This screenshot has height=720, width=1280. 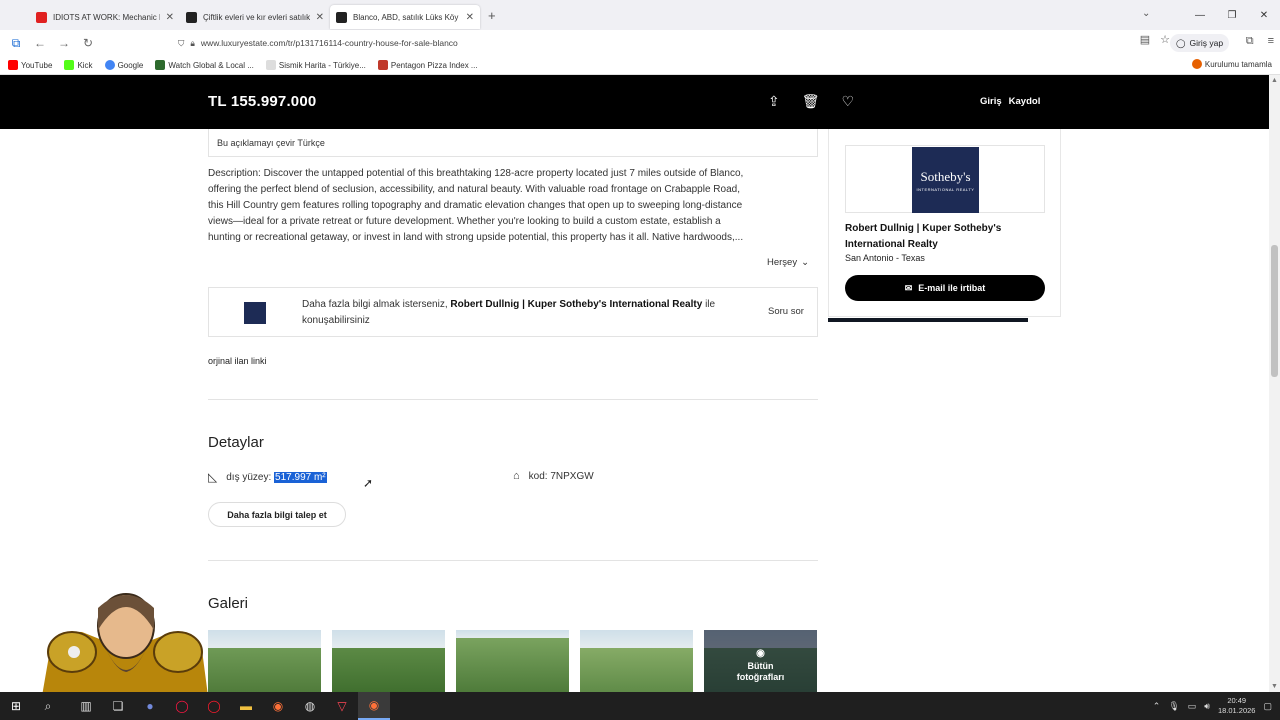 I want to click on account-button: ◯ Giriş yap, so click(x=1200, y=43).